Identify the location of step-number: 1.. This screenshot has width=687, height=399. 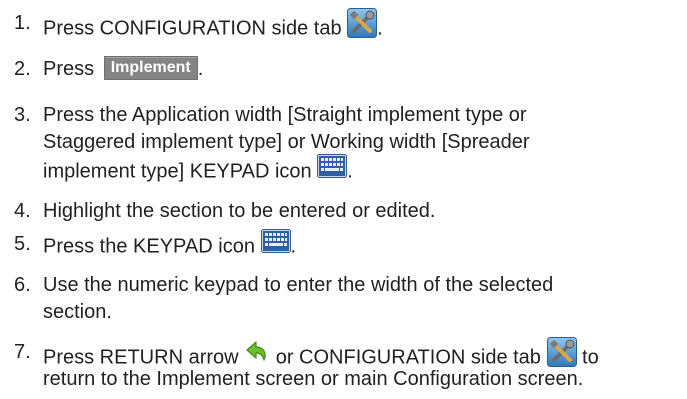
(22, 23).